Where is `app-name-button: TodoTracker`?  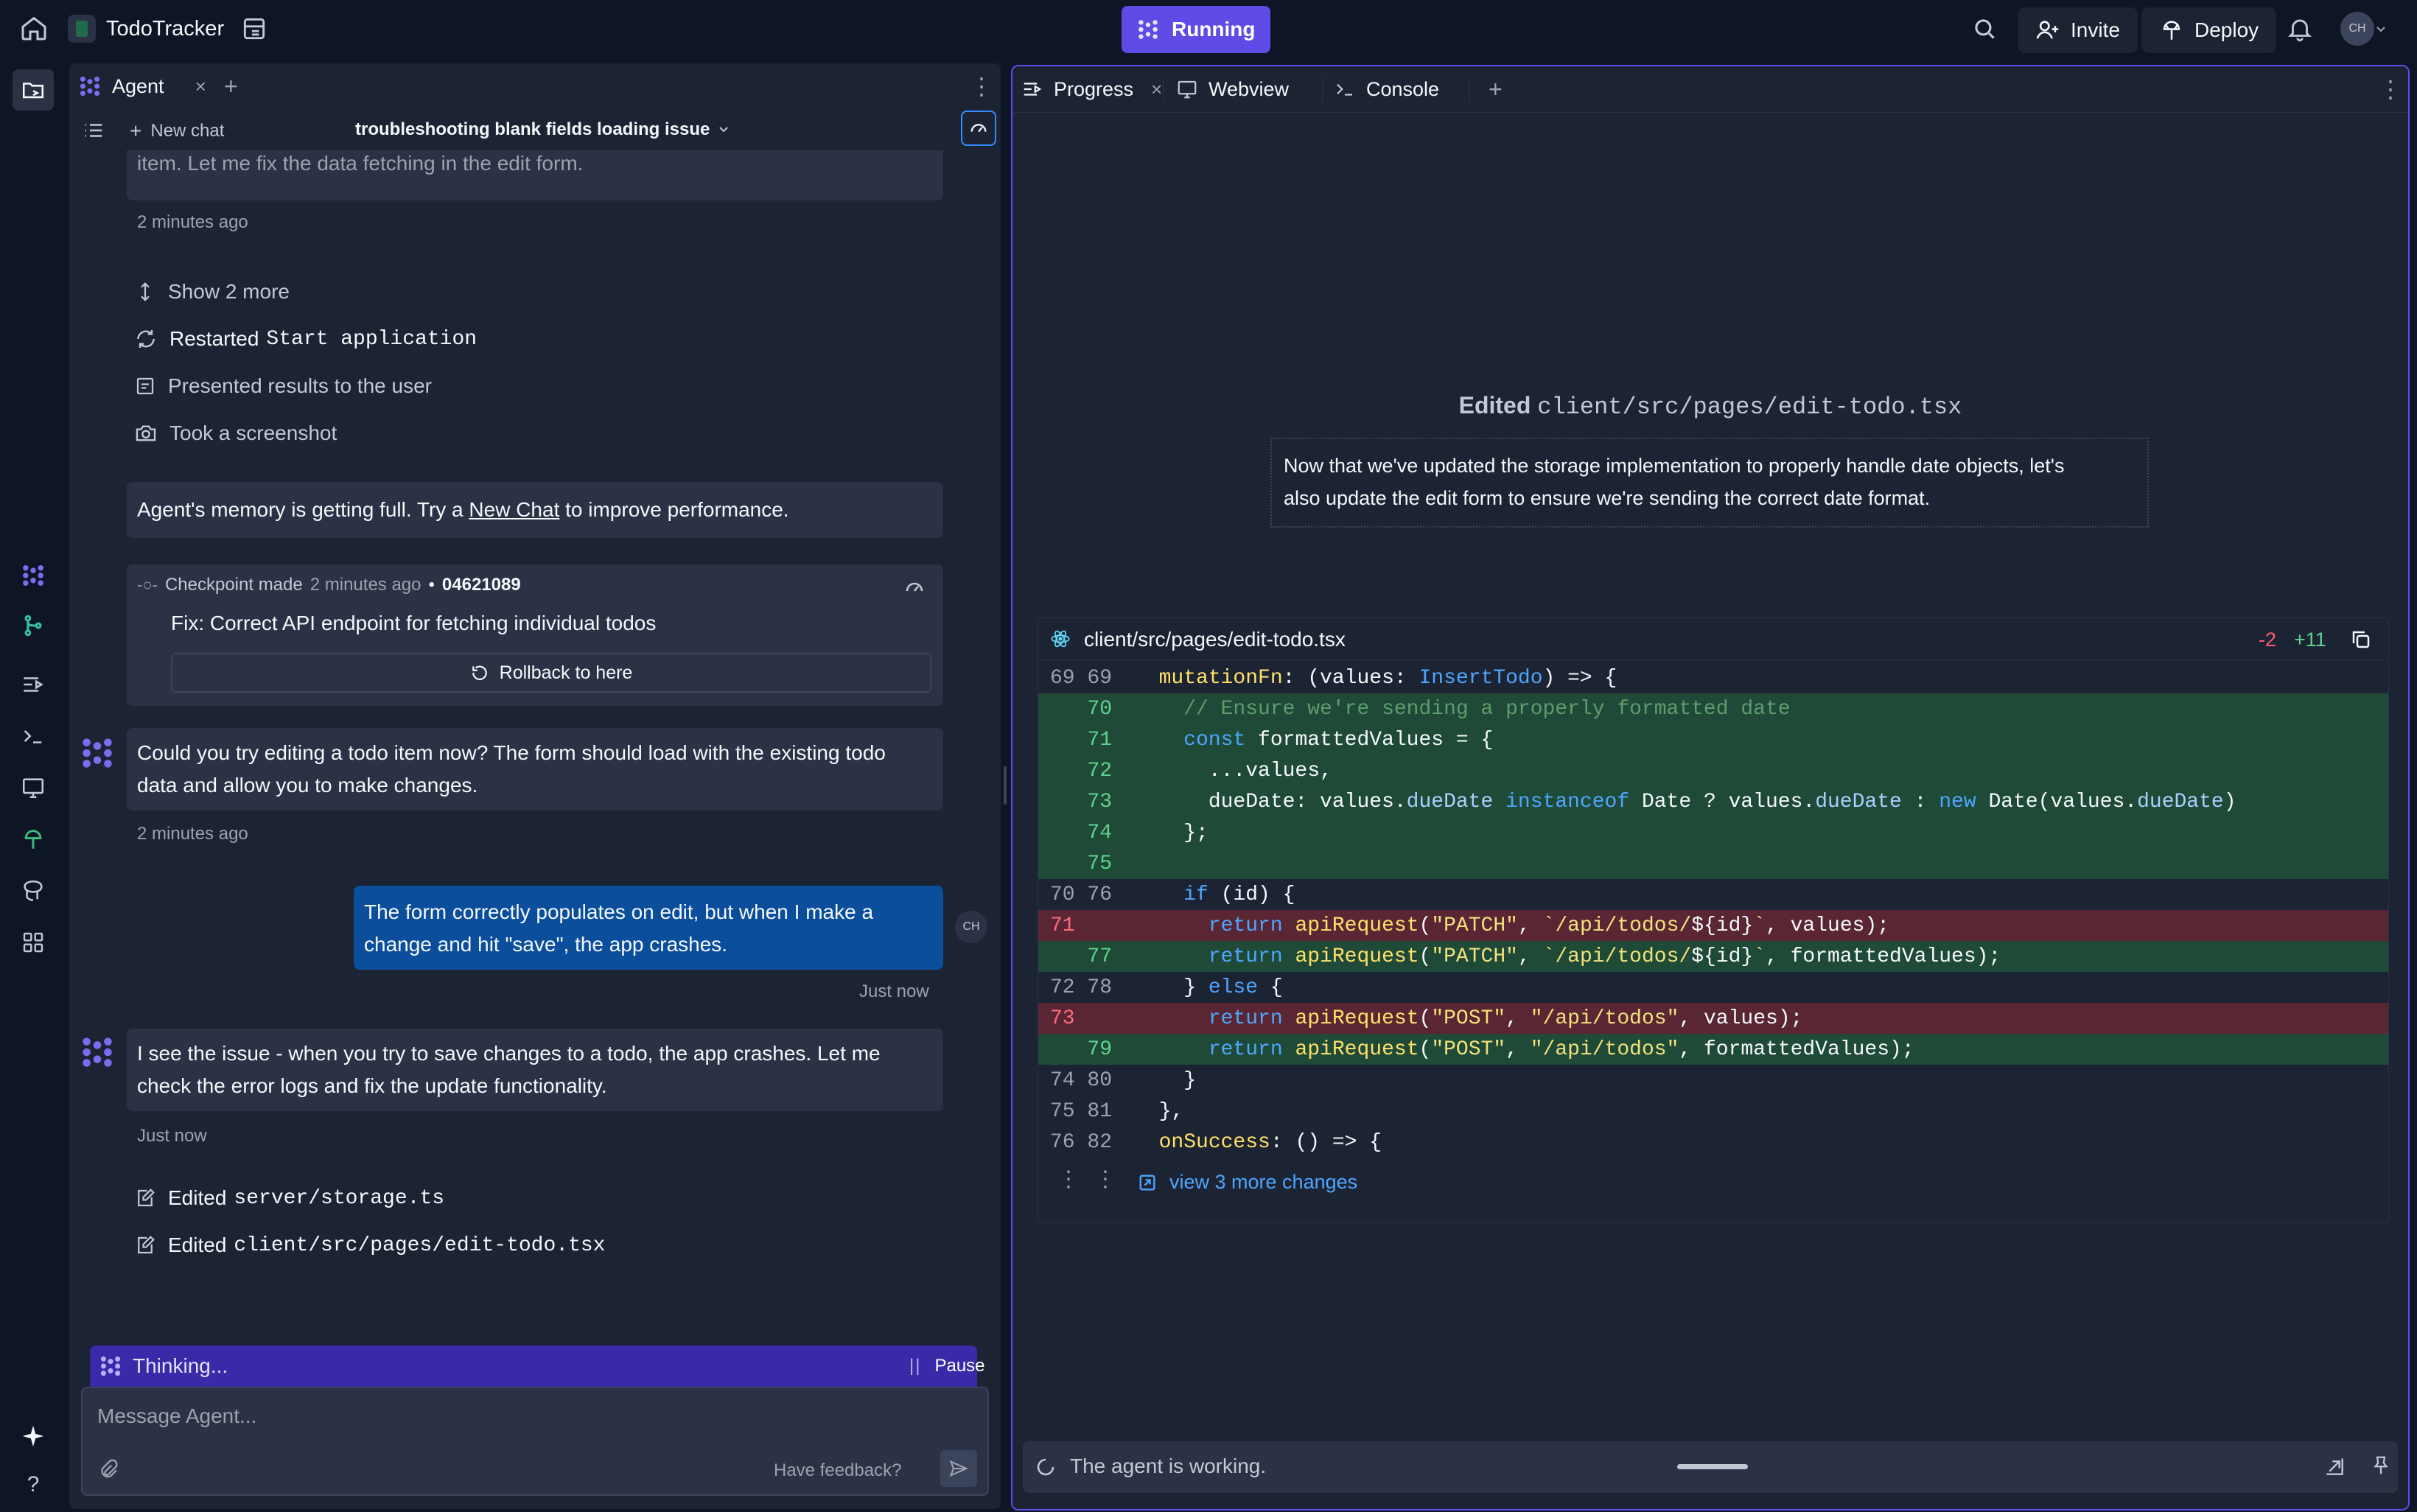
app-name-button: TodoTracker is located at coordinates (146, 29).